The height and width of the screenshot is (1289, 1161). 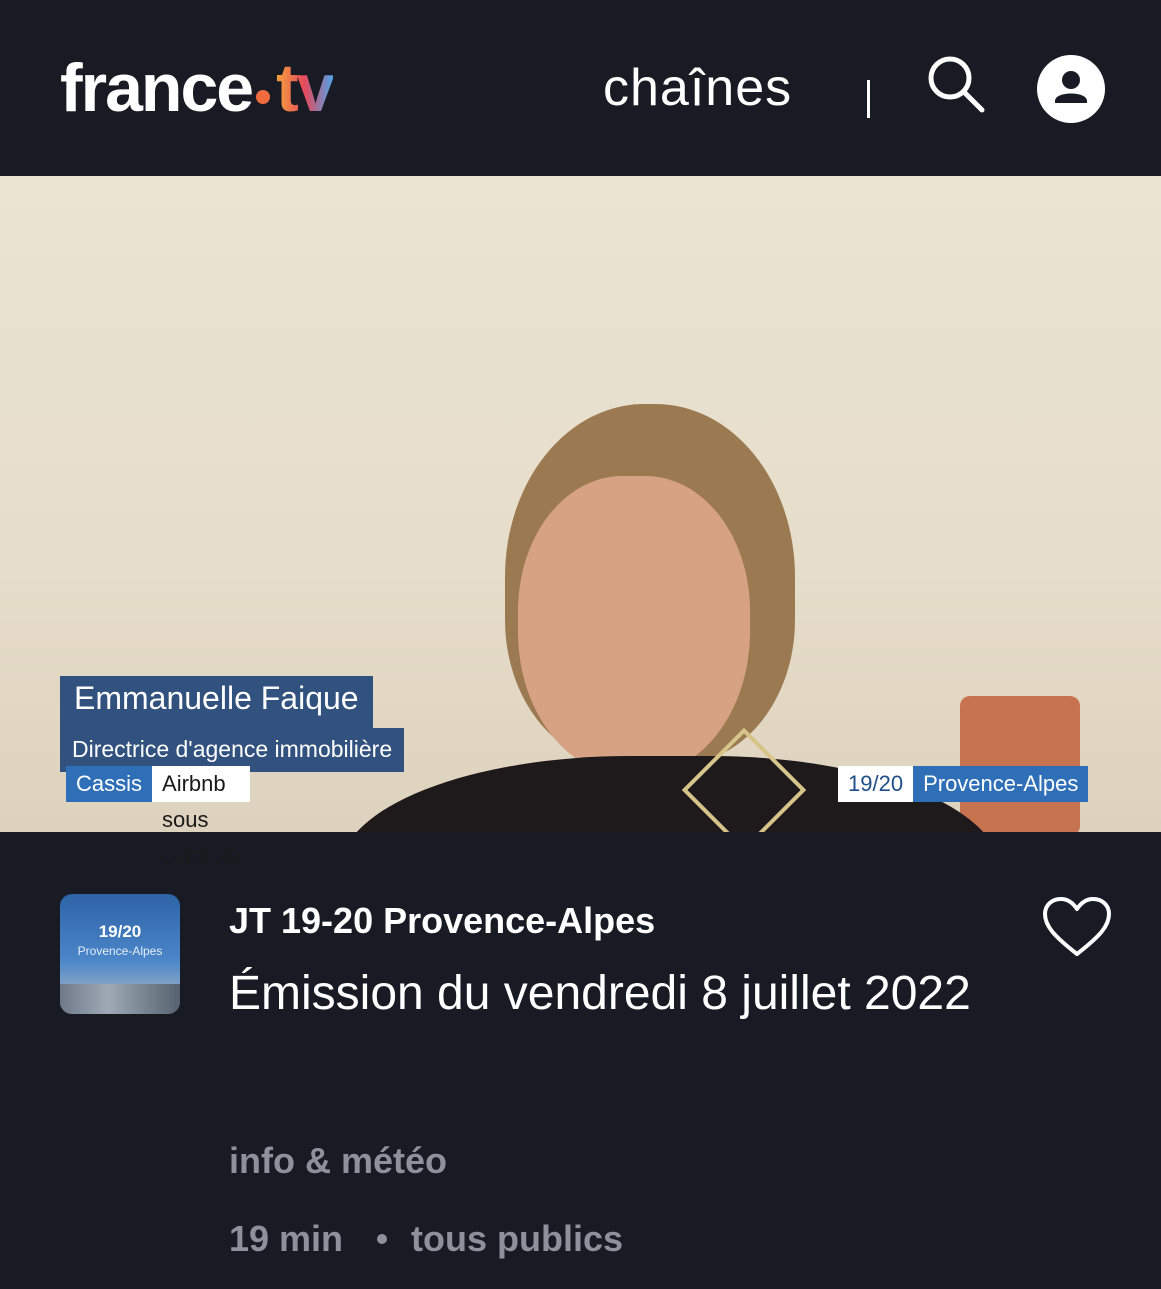 I want to click on program-thumbnail: 19/20 Provence-Alpes, so click(x=120, y=954).